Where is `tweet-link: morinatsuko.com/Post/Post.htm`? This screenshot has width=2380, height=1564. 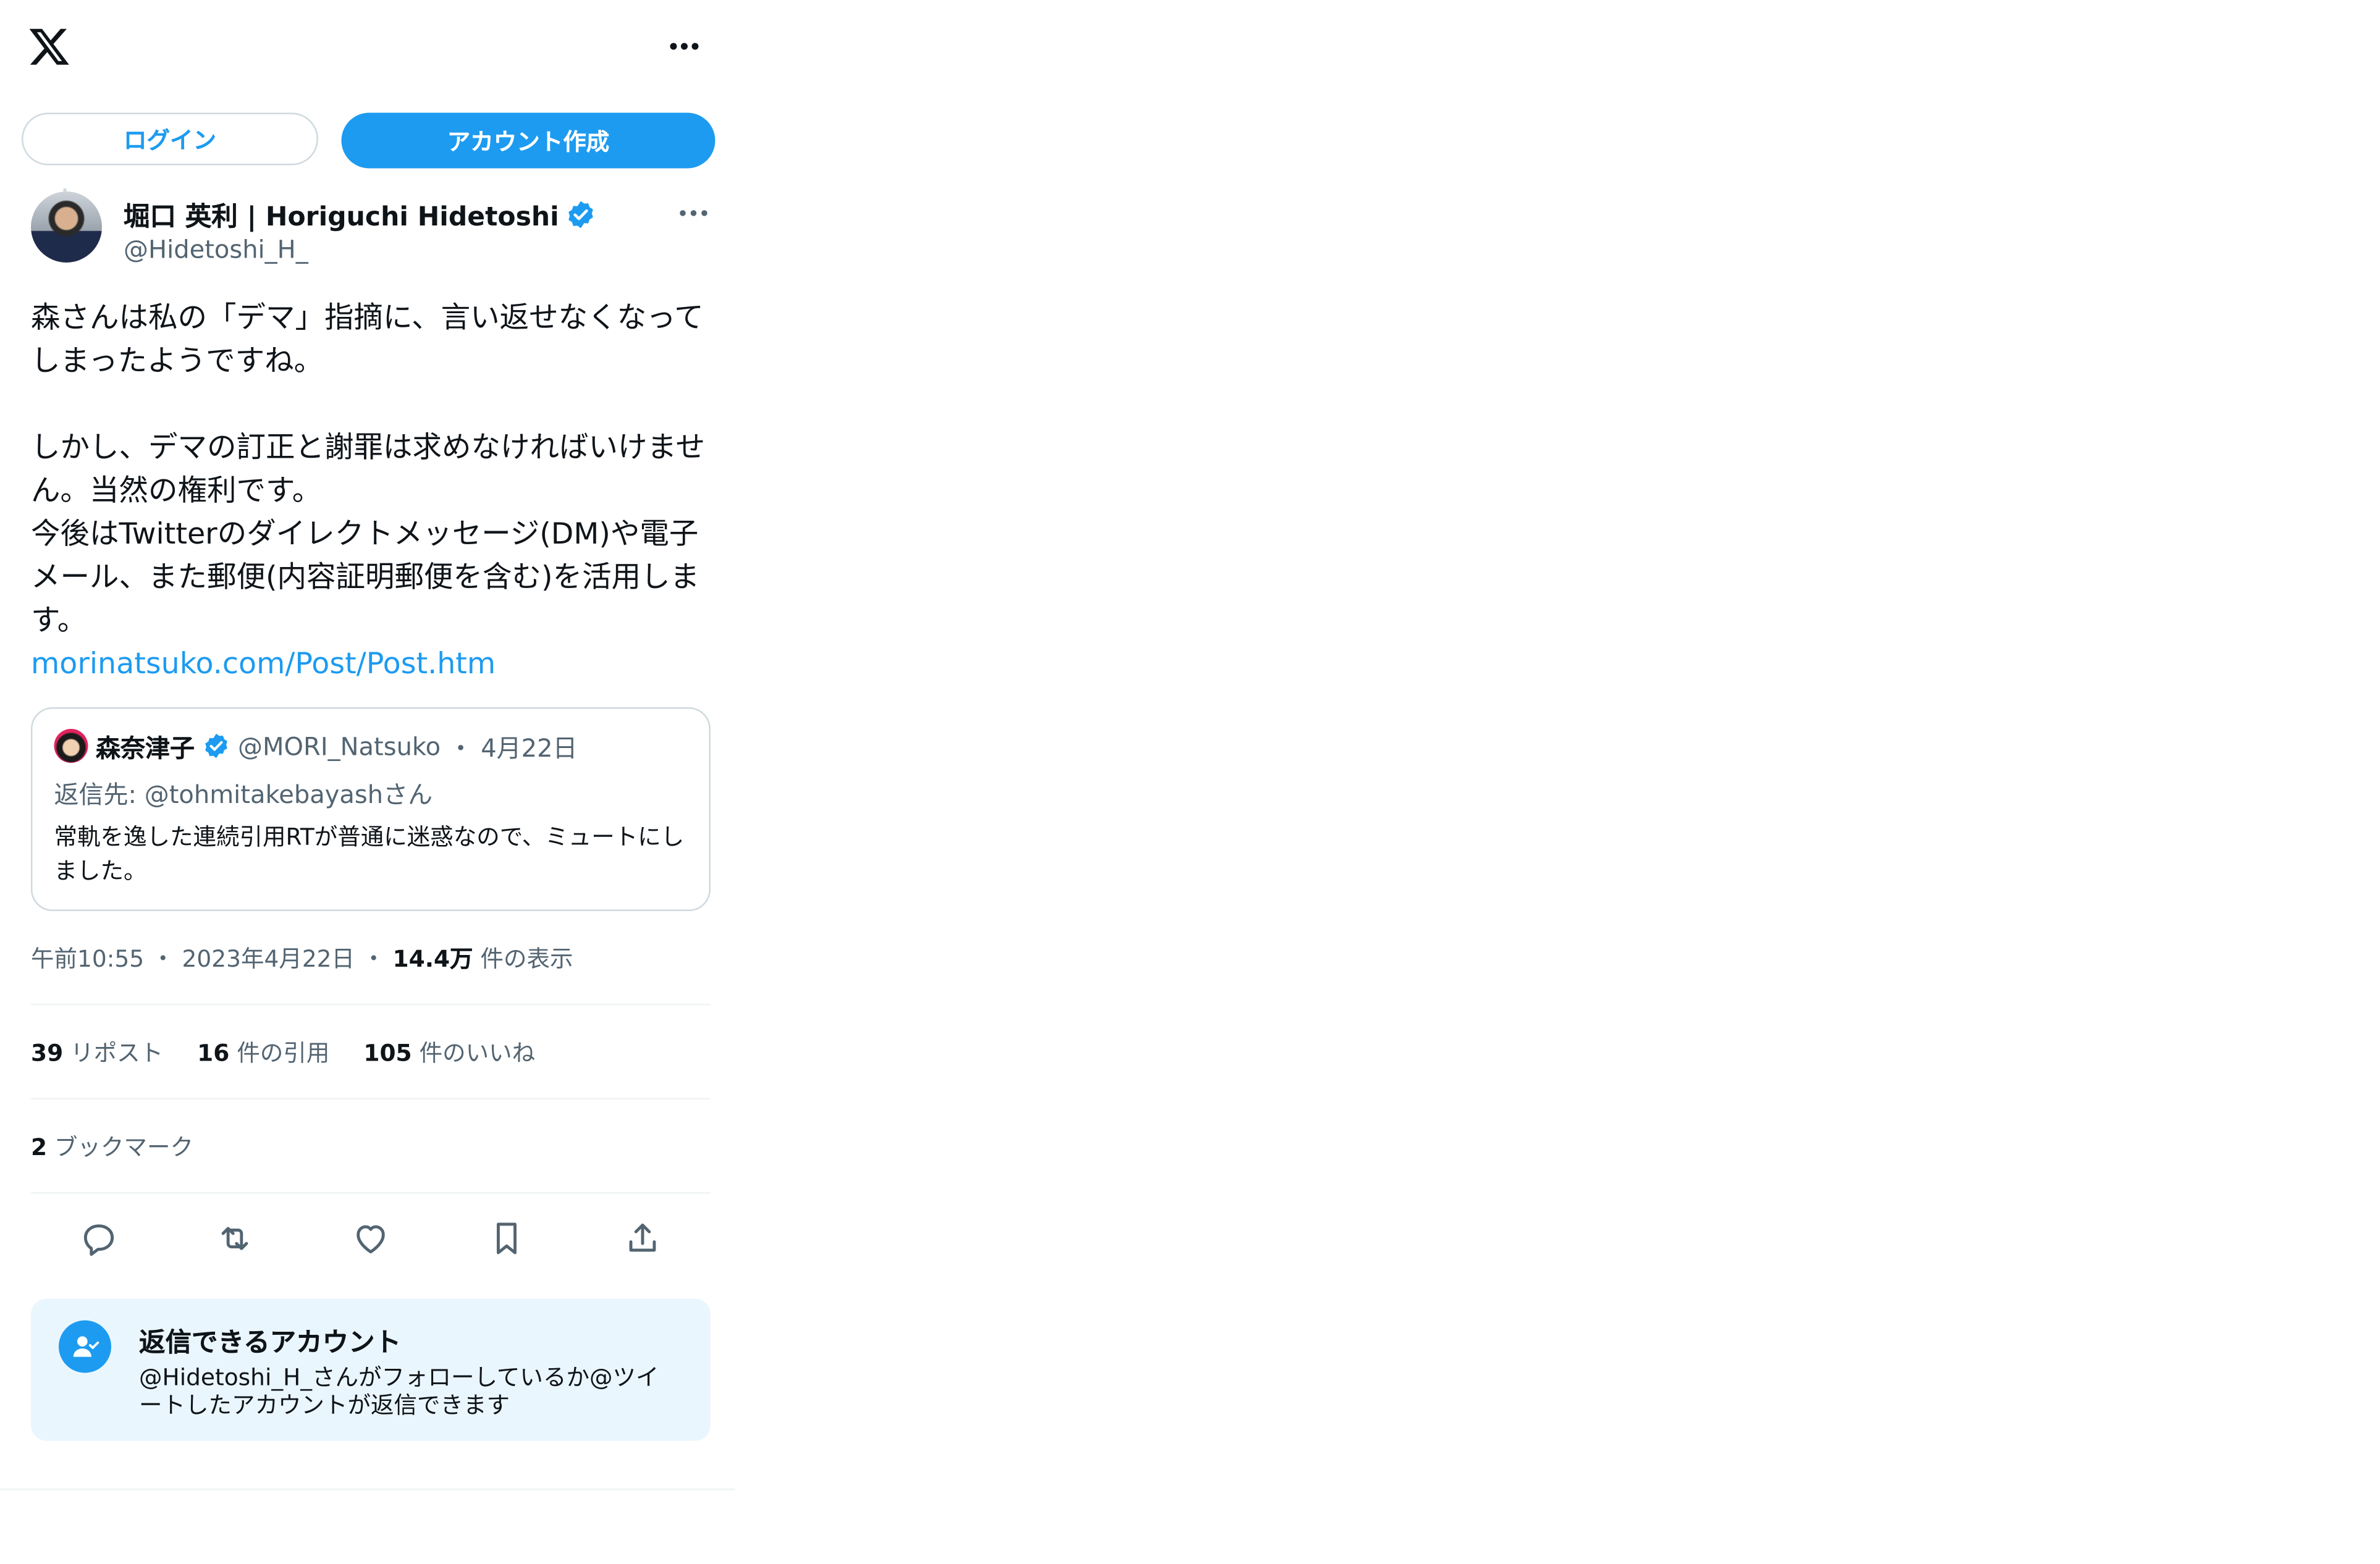
tweet-link: morinatsuko.com/Post/Post.htm is located at coordinates (371, 664).